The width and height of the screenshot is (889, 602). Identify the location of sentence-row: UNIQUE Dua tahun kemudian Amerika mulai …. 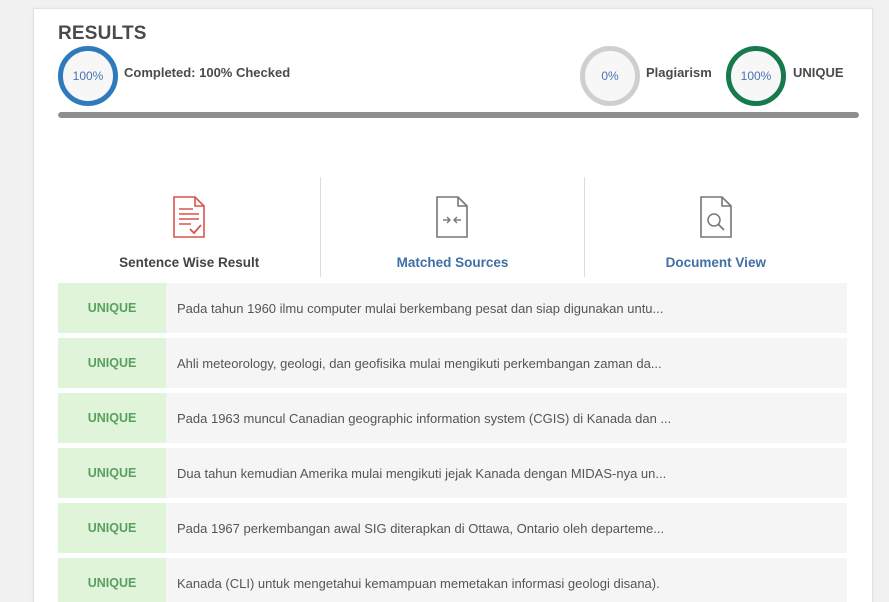
(452, 473).